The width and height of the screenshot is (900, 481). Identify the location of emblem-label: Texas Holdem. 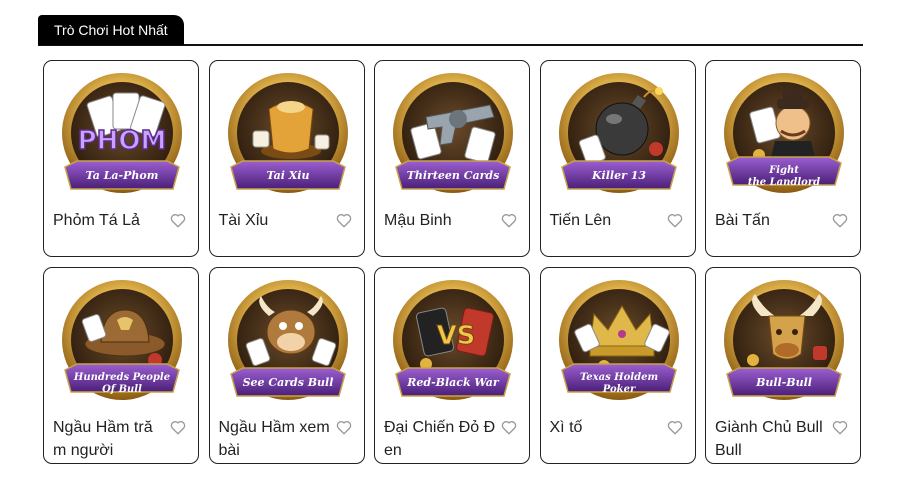
(618, 377).